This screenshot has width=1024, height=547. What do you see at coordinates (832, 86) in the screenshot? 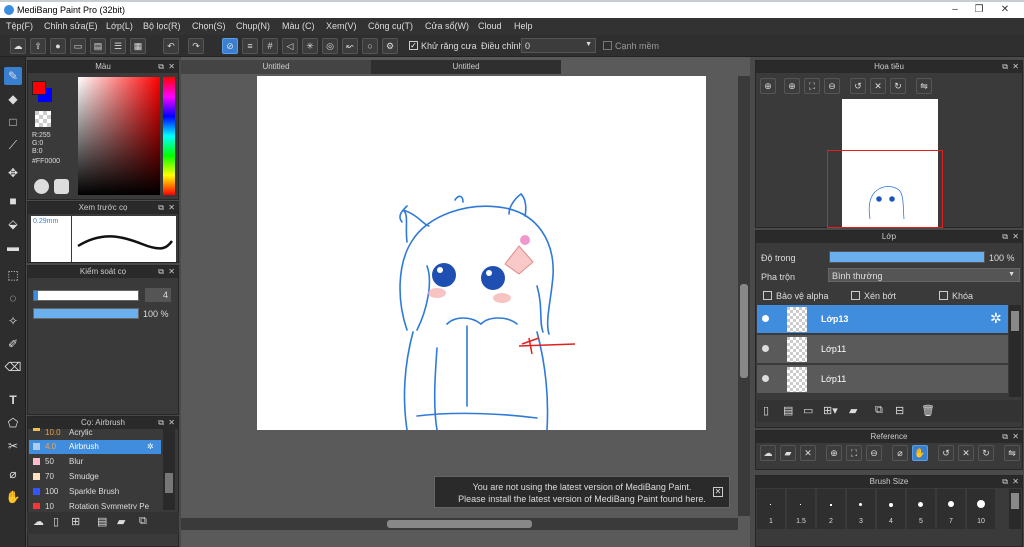
I see `zoom-out-icon: ⊖` at bounding box center [832, 86].